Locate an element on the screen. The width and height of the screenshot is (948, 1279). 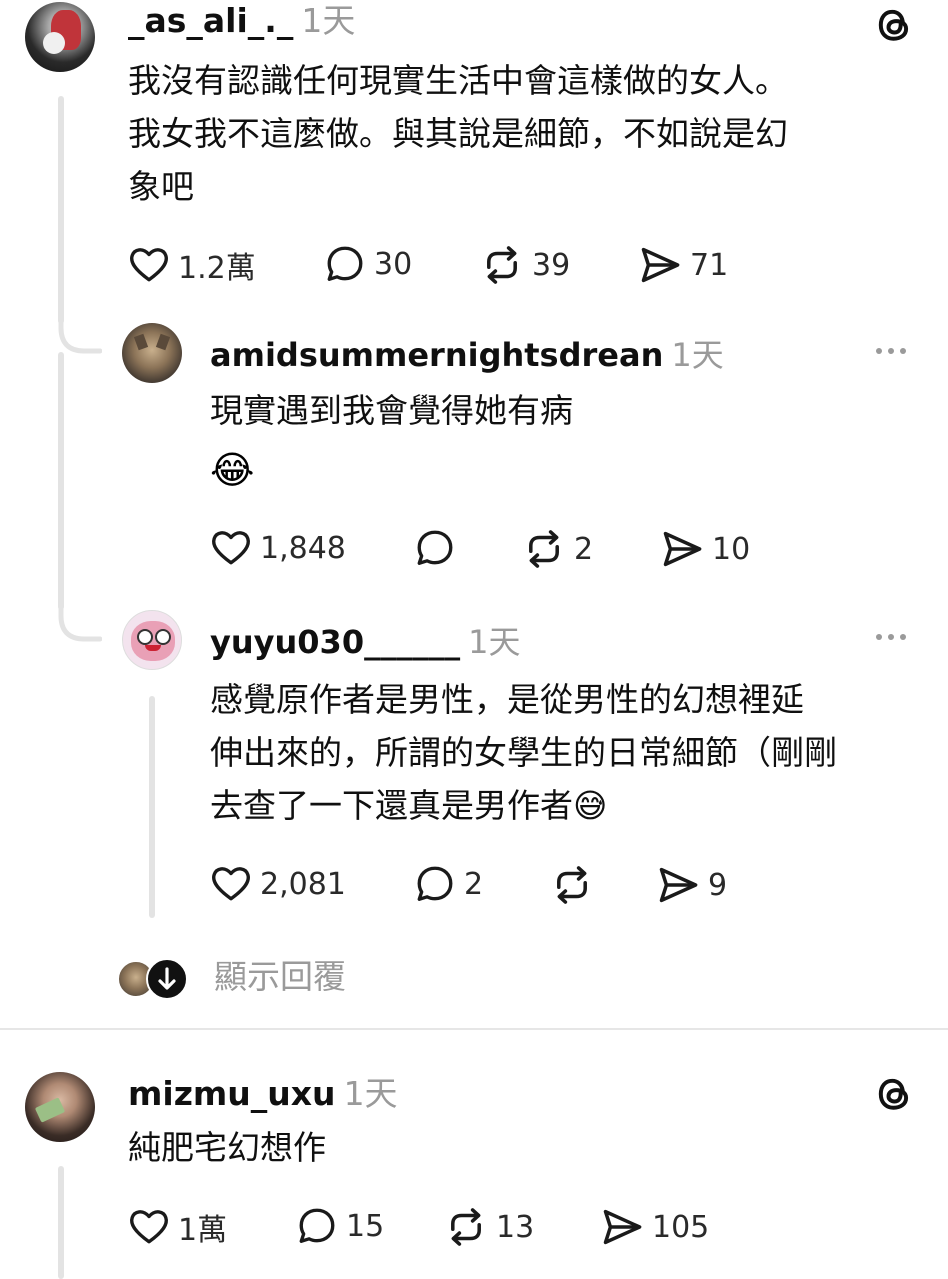
username-text: mizmu_uxu is located at coordinates (232, 1093).